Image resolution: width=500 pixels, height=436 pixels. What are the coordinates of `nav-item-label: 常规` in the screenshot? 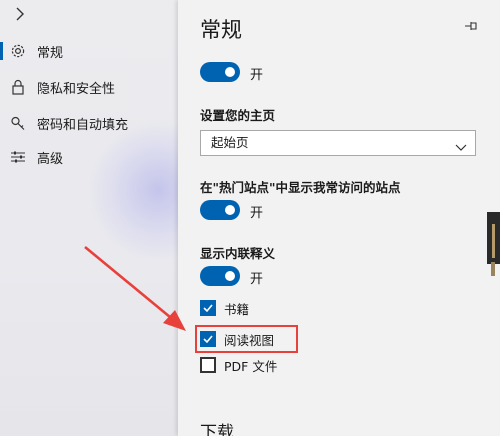 It's located at (50, 53).